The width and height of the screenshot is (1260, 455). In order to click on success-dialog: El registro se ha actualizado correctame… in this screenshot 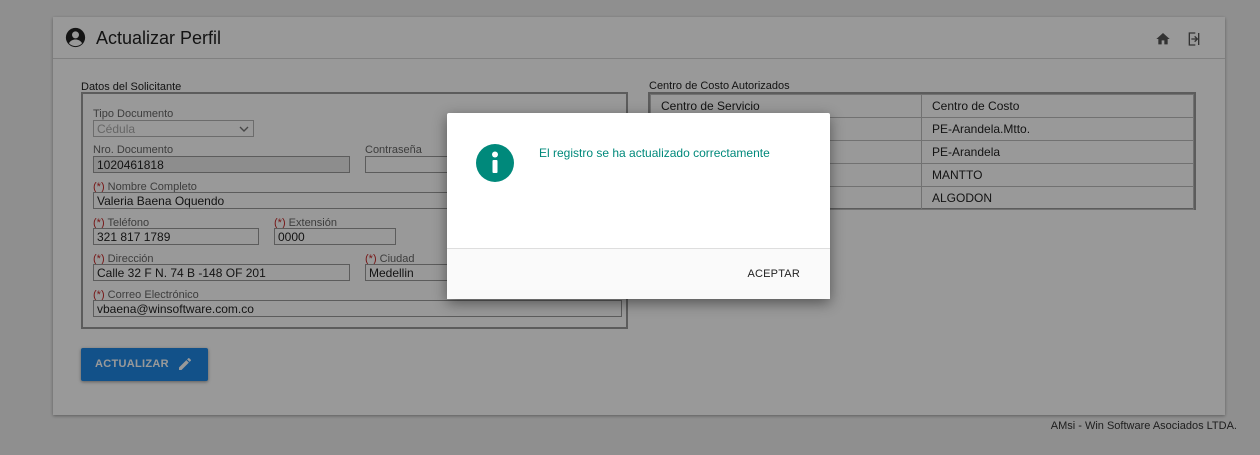, I will do `click(638, 206)`.